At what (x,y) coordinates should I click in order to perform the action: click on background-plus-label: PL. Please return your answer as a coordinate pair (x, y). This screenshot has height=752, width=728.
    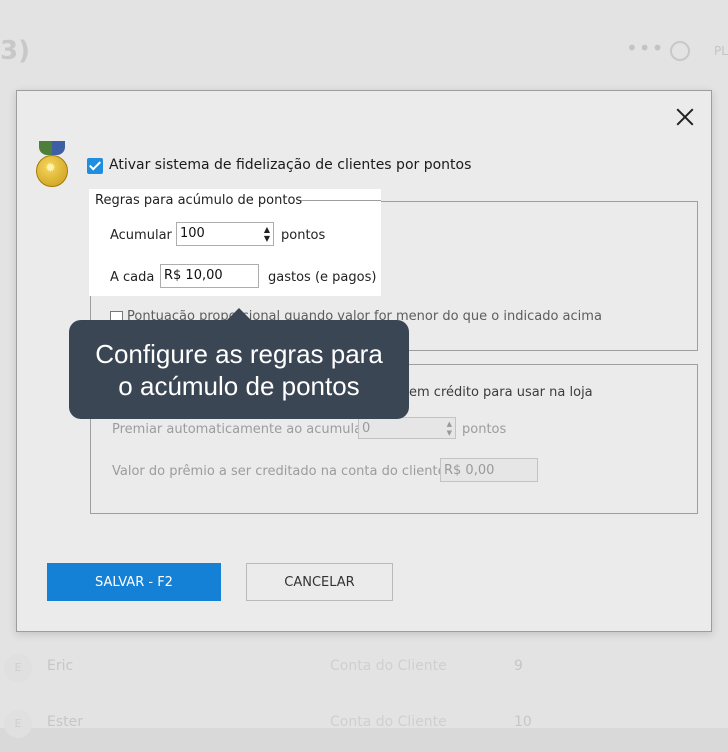
    Looking at the image, I should click on (721, 51).